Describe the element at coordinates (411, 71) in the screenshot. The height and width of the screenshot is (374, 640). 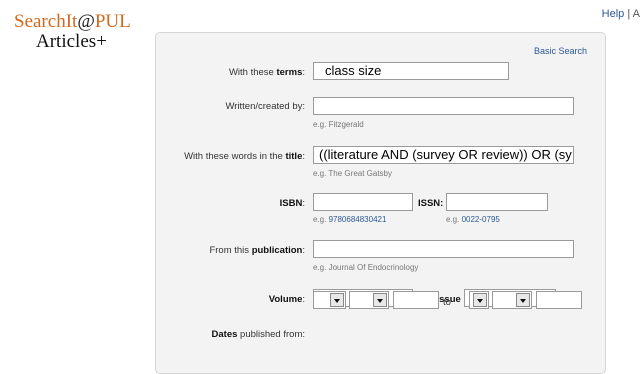
I see `terms-input: class size` at that location.